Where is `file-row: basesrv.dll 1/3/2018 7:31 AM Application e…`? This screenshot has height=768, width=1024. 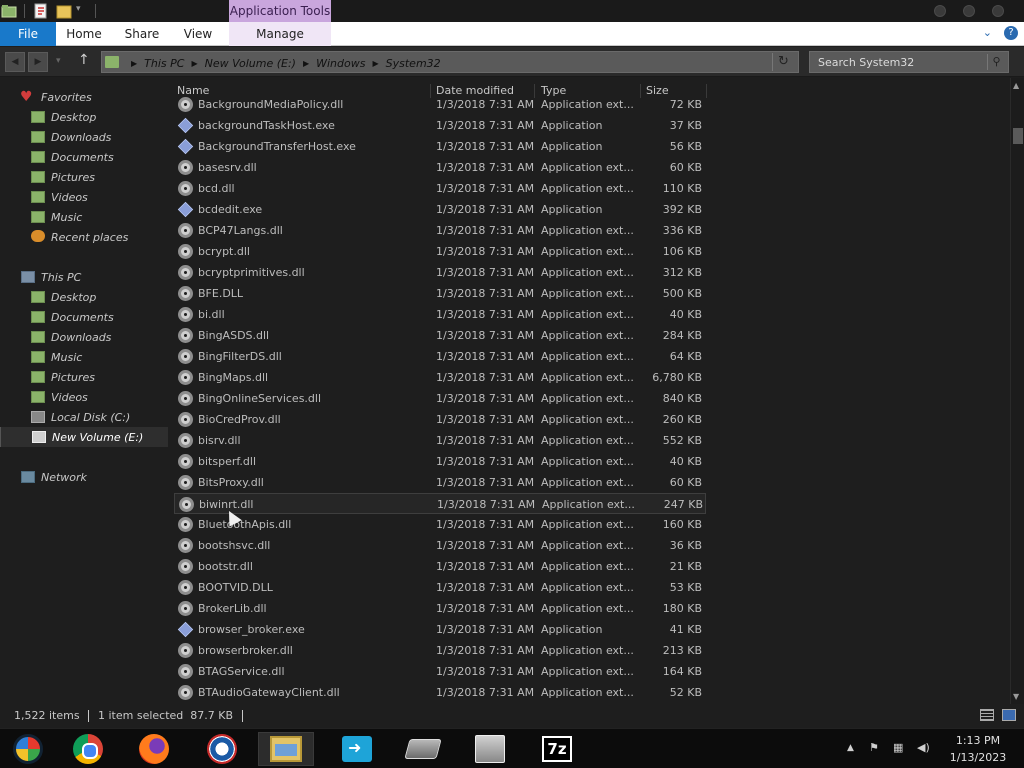
file-row: basesrv.dll 1/3/2018 7:31 AM Application e… is located at coordinates (440, 167).